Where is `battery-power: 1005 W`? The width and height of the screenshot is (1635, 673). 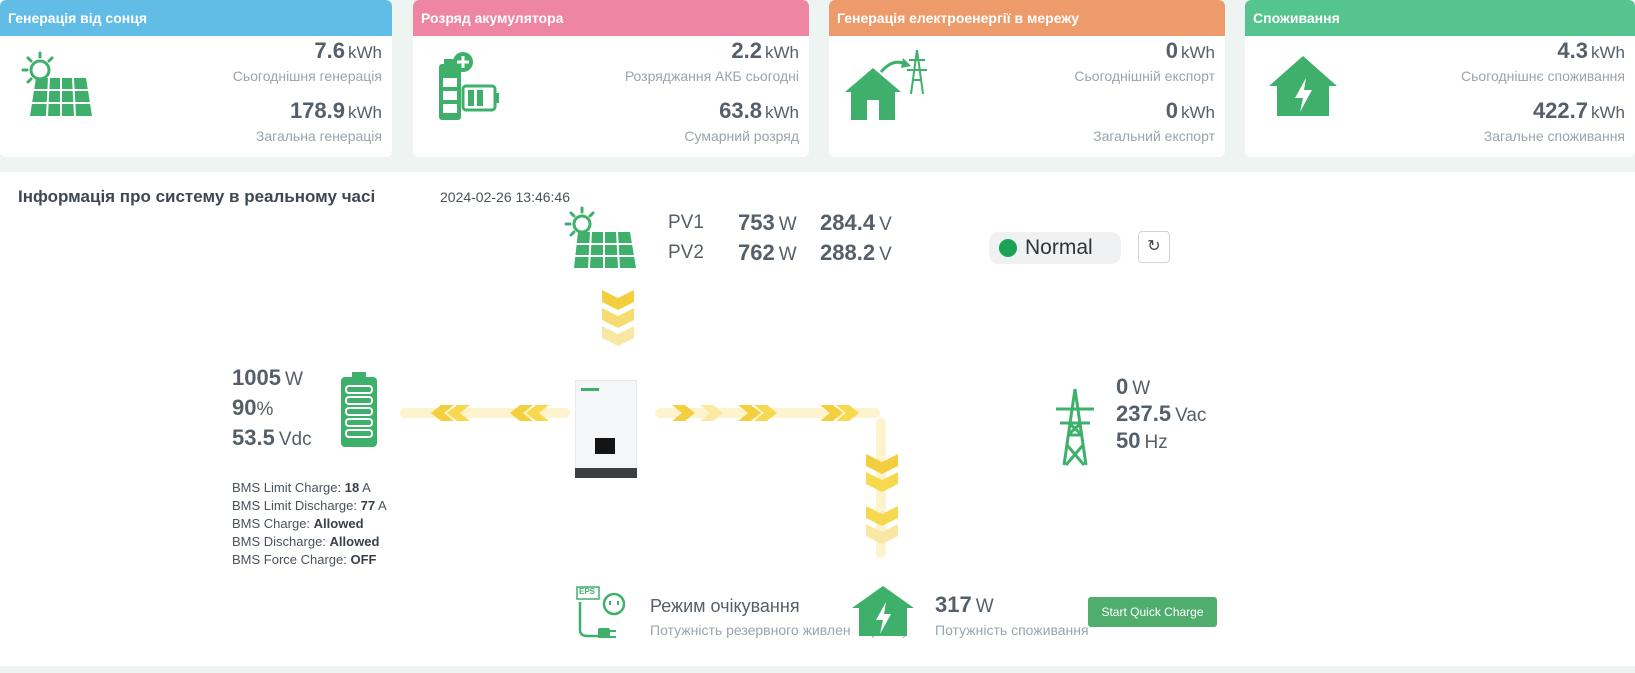
battery-power: 1005 W is located at coordinates (267, 378).